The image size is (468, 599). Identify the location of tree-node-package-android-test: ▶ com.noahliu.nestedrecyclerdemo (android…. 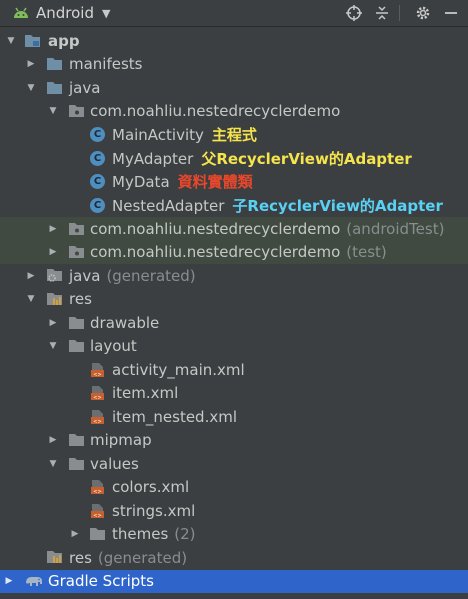
(234, 229).